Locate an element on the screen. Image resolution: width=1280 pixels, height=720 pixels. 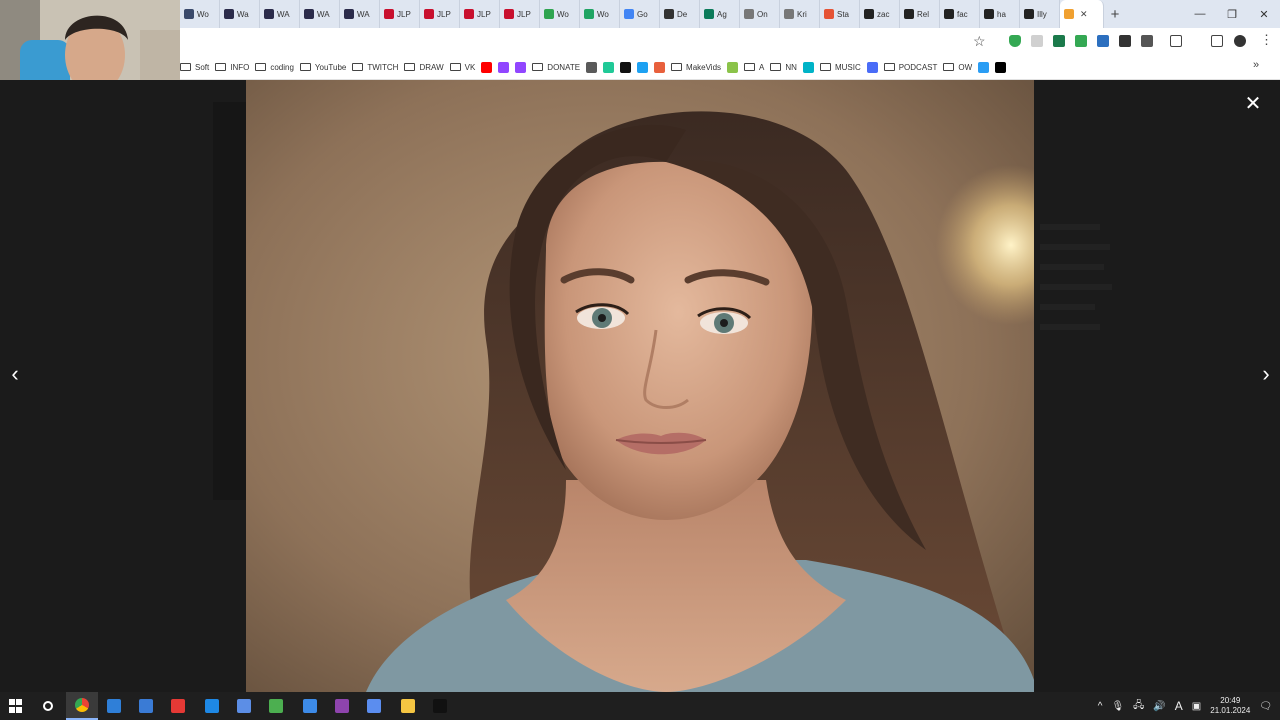
taskbar-windows-start-button is located at coordinates (16, 706).